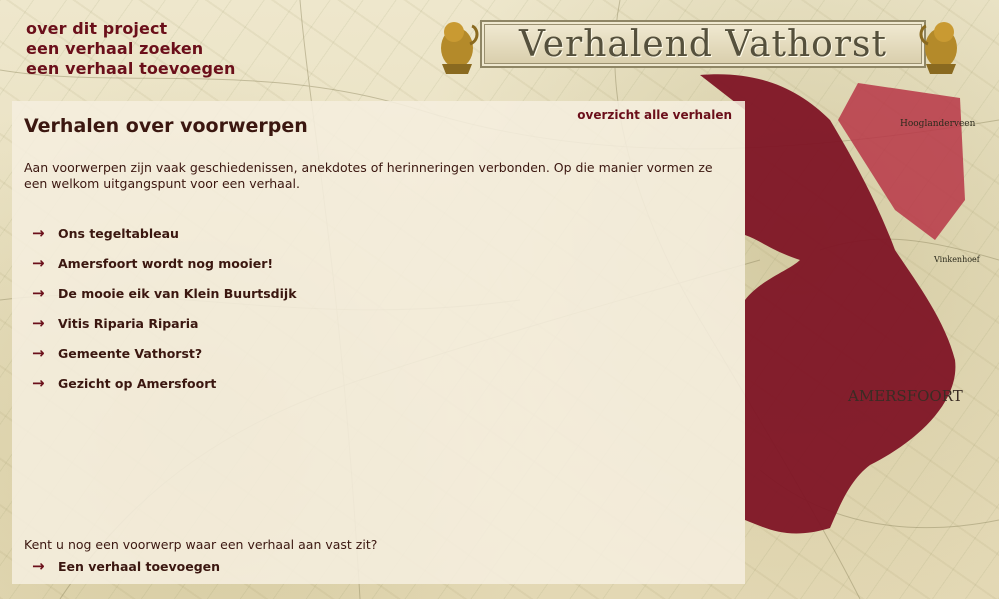 The image size is (999, 599). I want to click on story-link: Gemeente Vathorst?, so click(130, 353).